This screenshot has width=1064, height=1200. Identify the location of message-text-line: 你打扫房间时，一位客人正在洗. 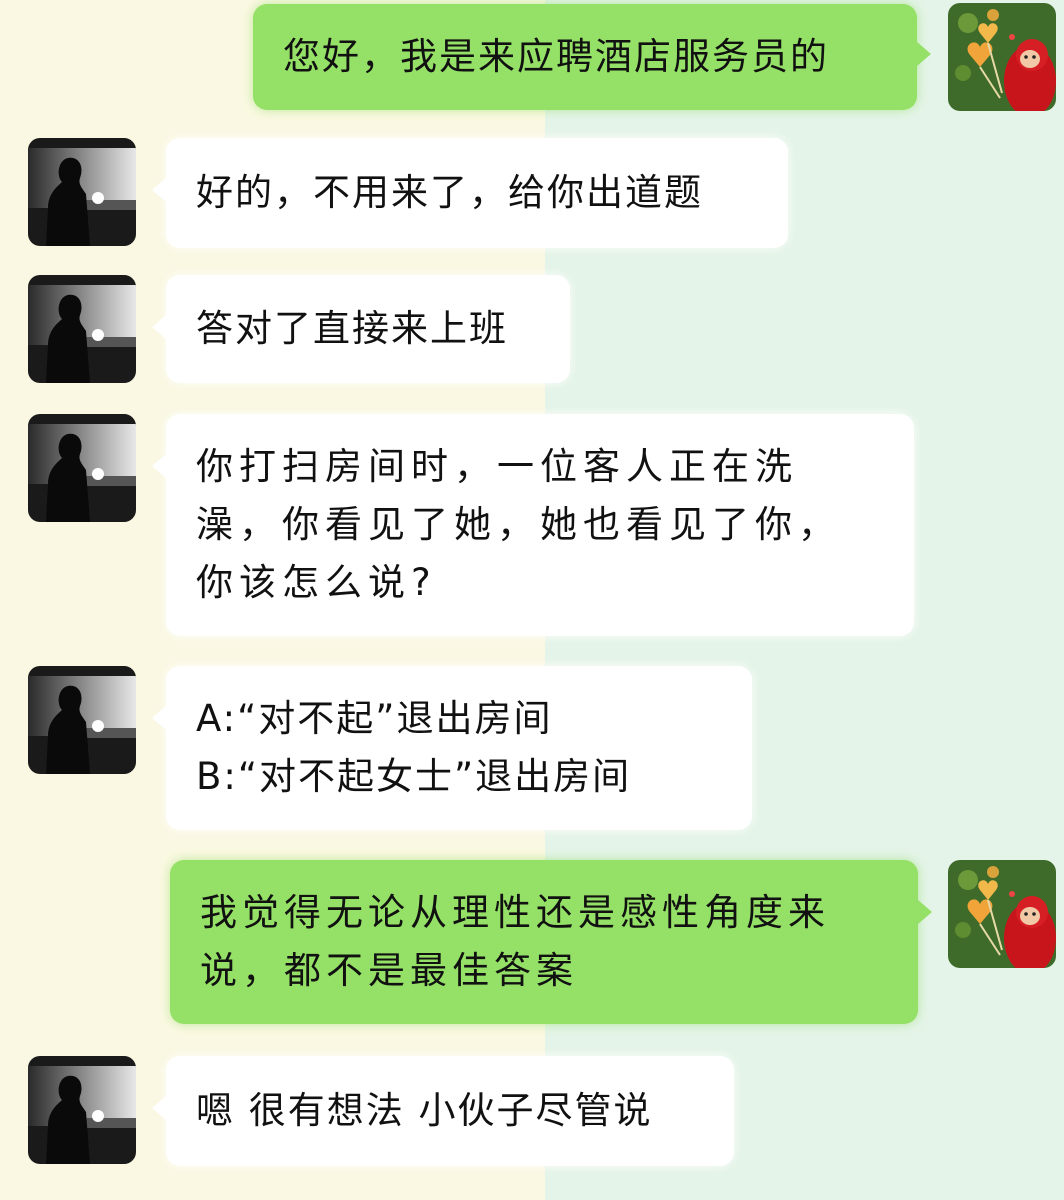
(497, 466).